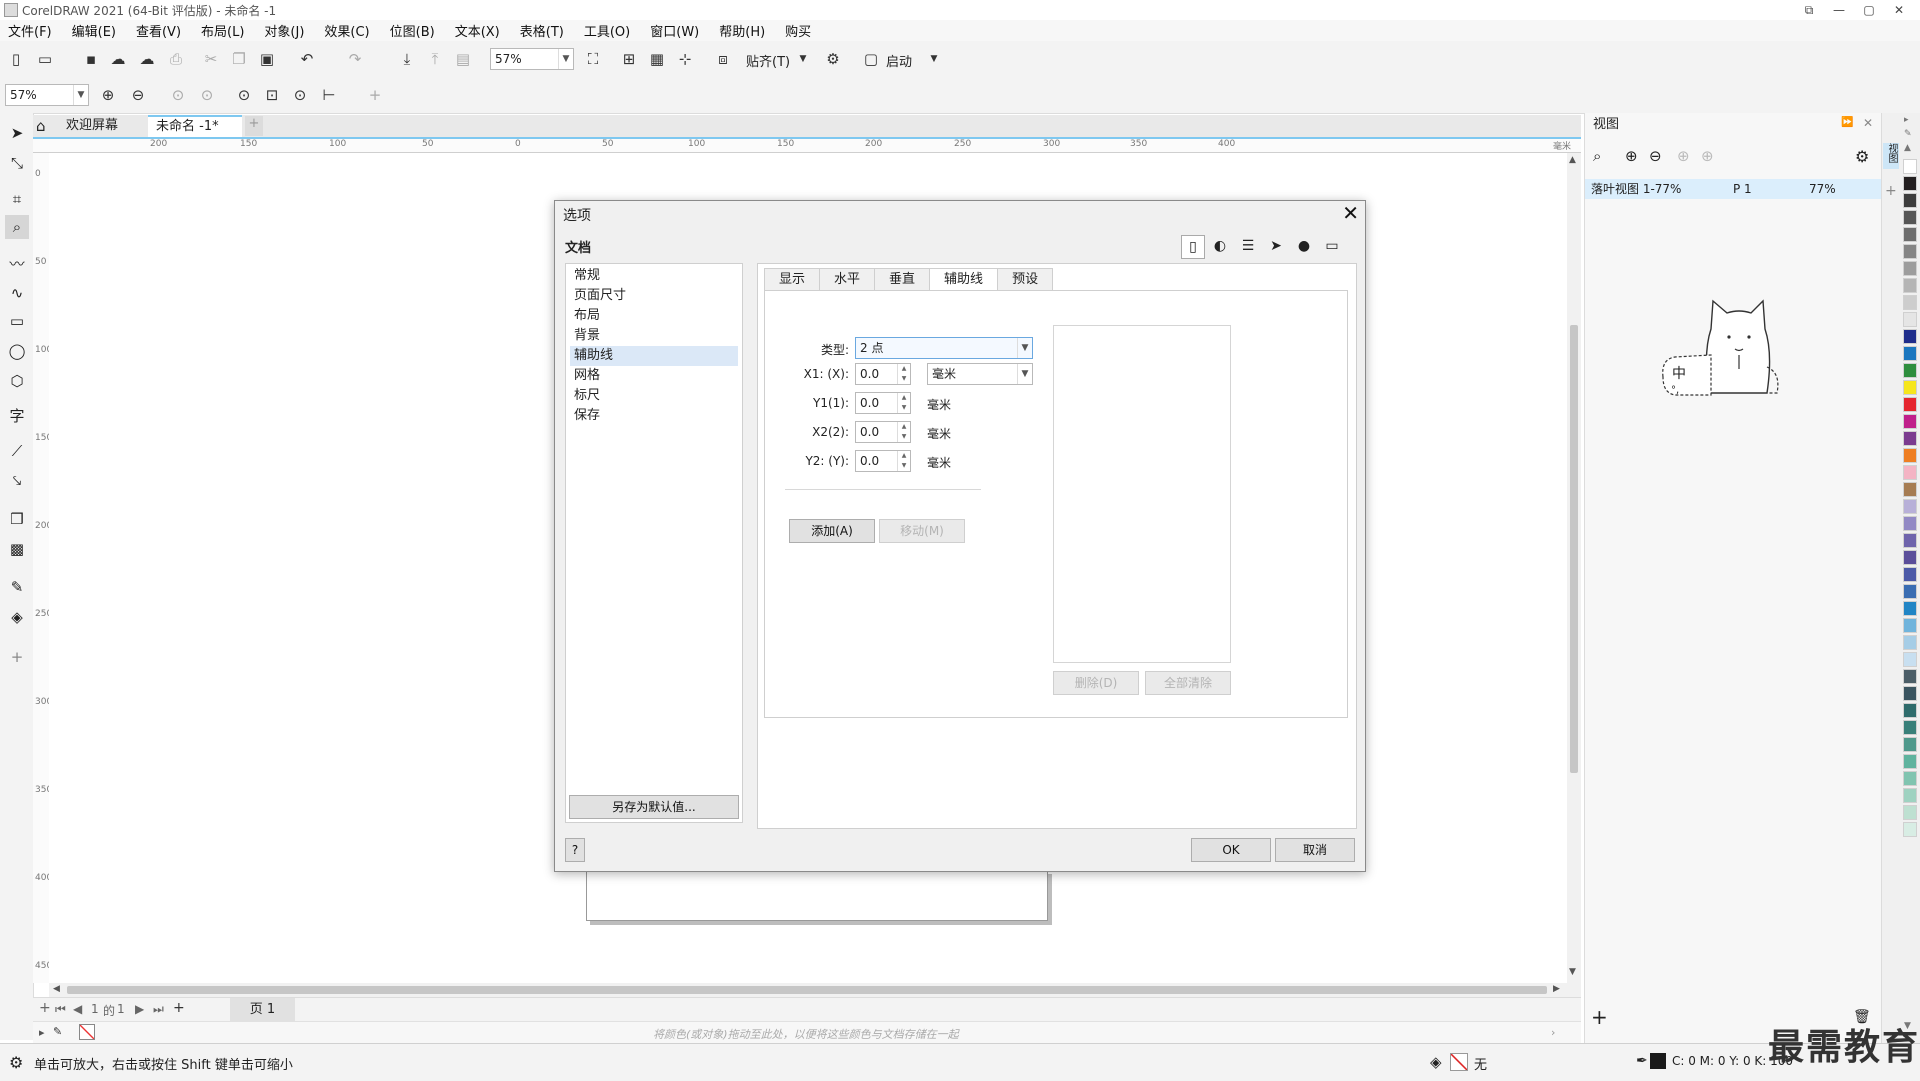 The width and height of the screenshot is (1920, 1081). I want to click on menu-edit: 编辑(E), so click(94, 30).